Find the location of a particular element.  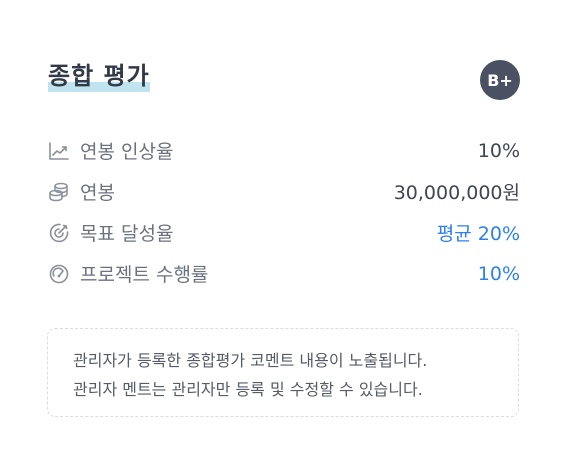

metric-row-salary: 연봉 30,000,000원 is located at coordinates (284, 191).